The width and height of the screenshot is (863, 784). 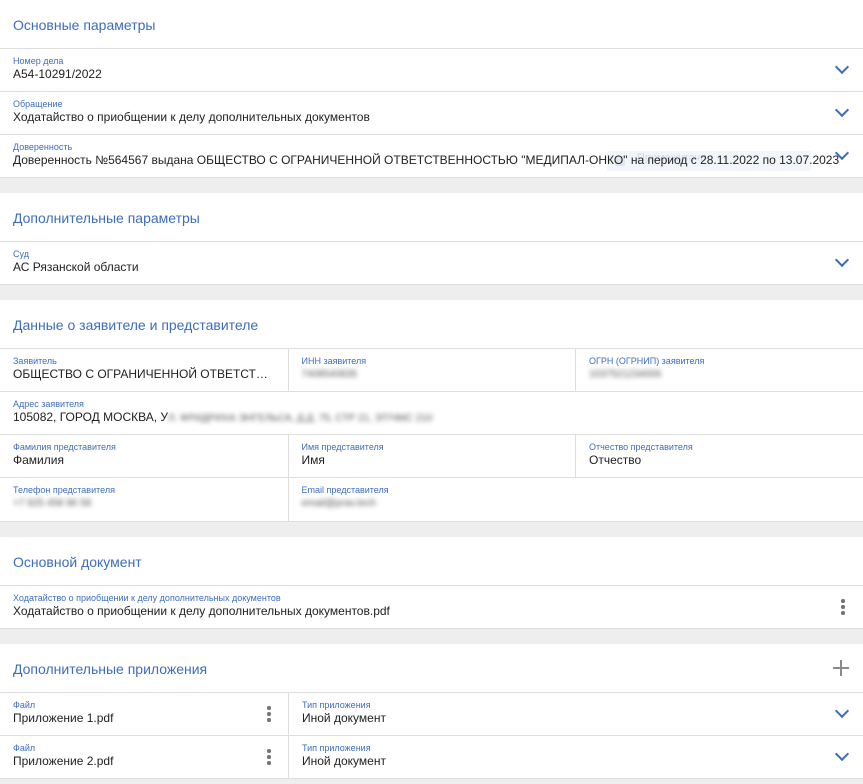 I want to click on case-number-value: А54-10291/2022, so click(x=57, y=74).